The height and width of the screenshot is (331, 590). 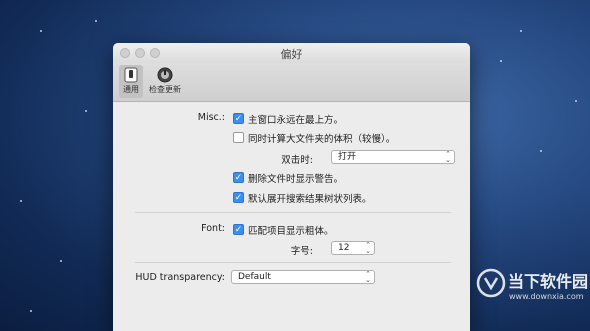 I want to click on calc-folder-size-checkbox, so click(x=238, y=137).